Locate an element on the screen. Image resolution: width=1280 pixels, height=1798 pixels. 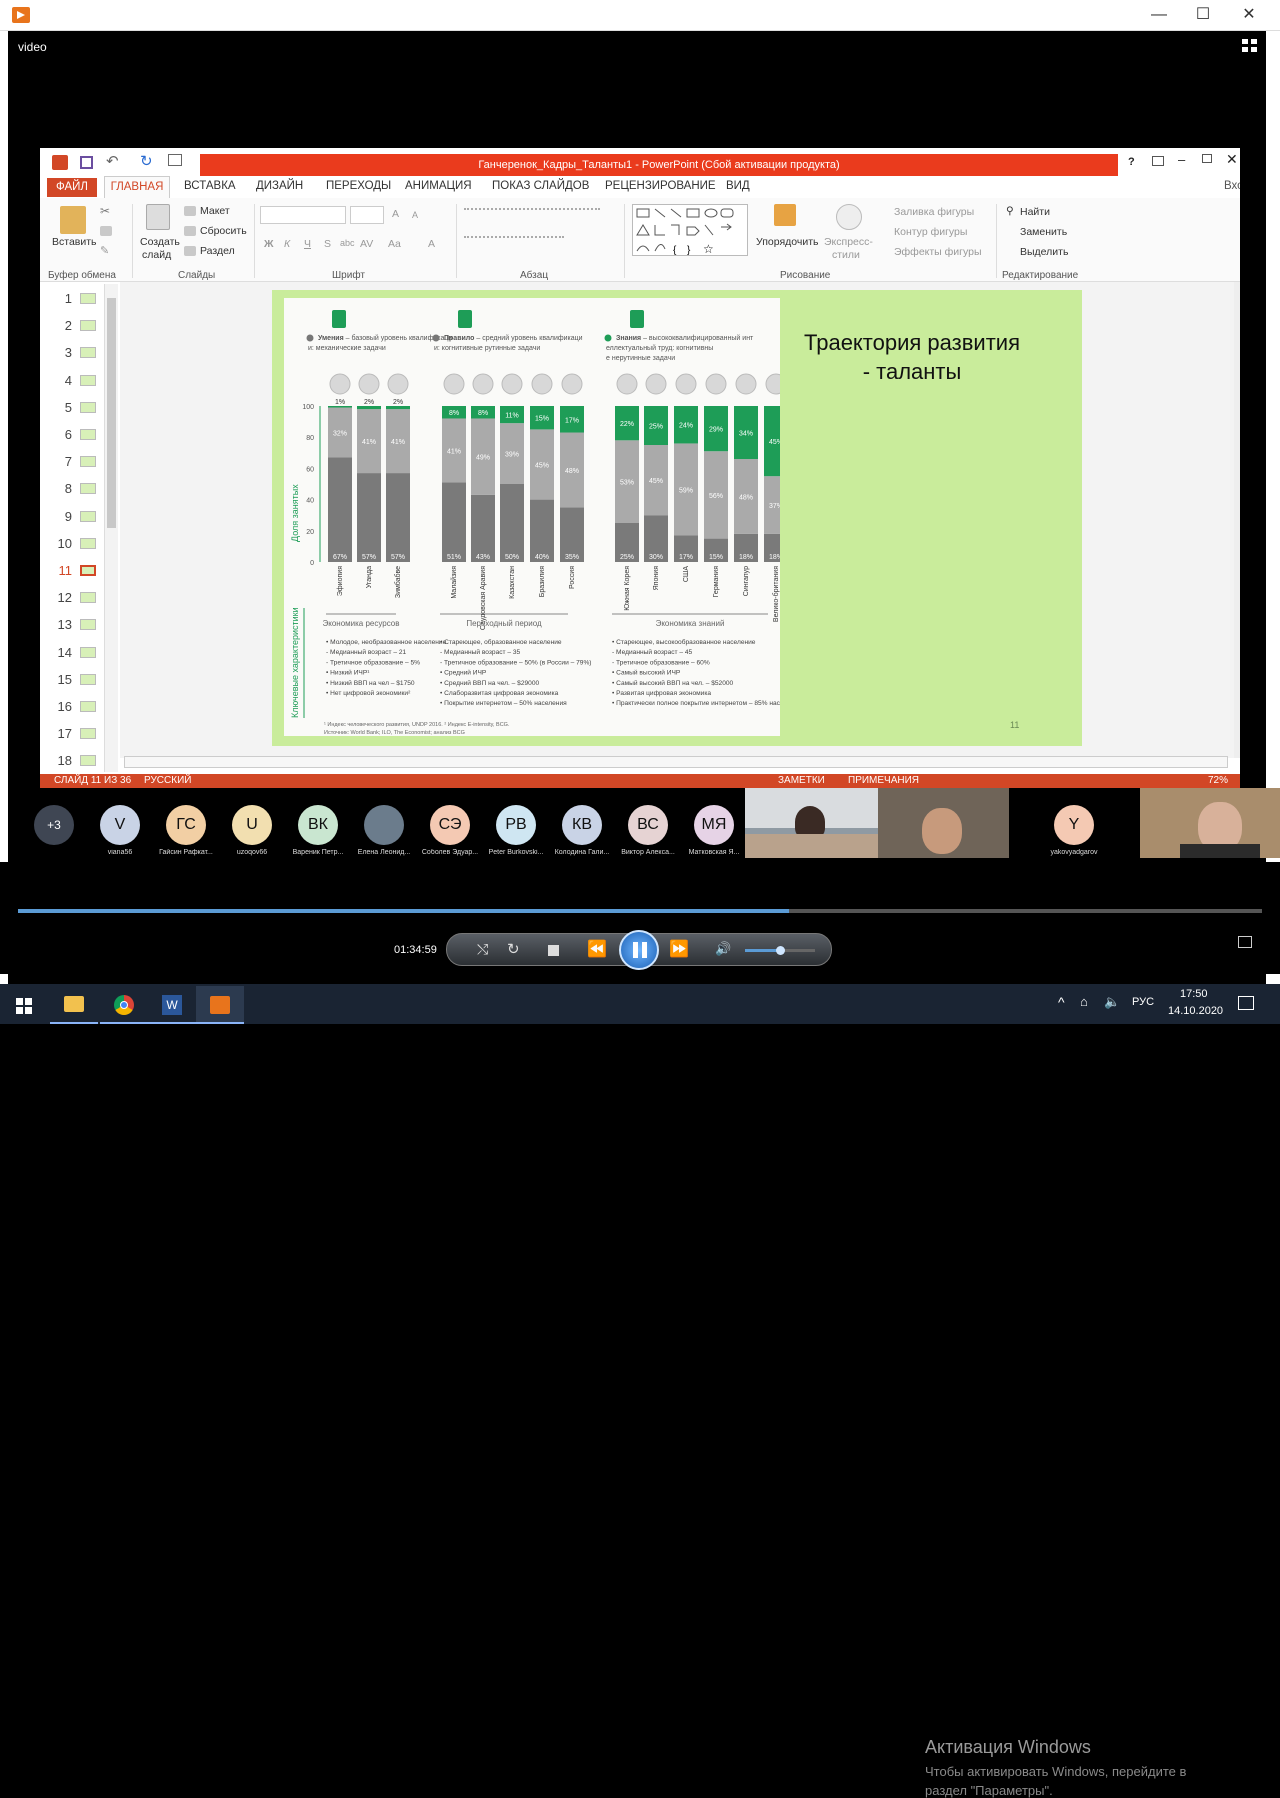
slide-thumbnail: 7 is located at coordinates (80, 462).